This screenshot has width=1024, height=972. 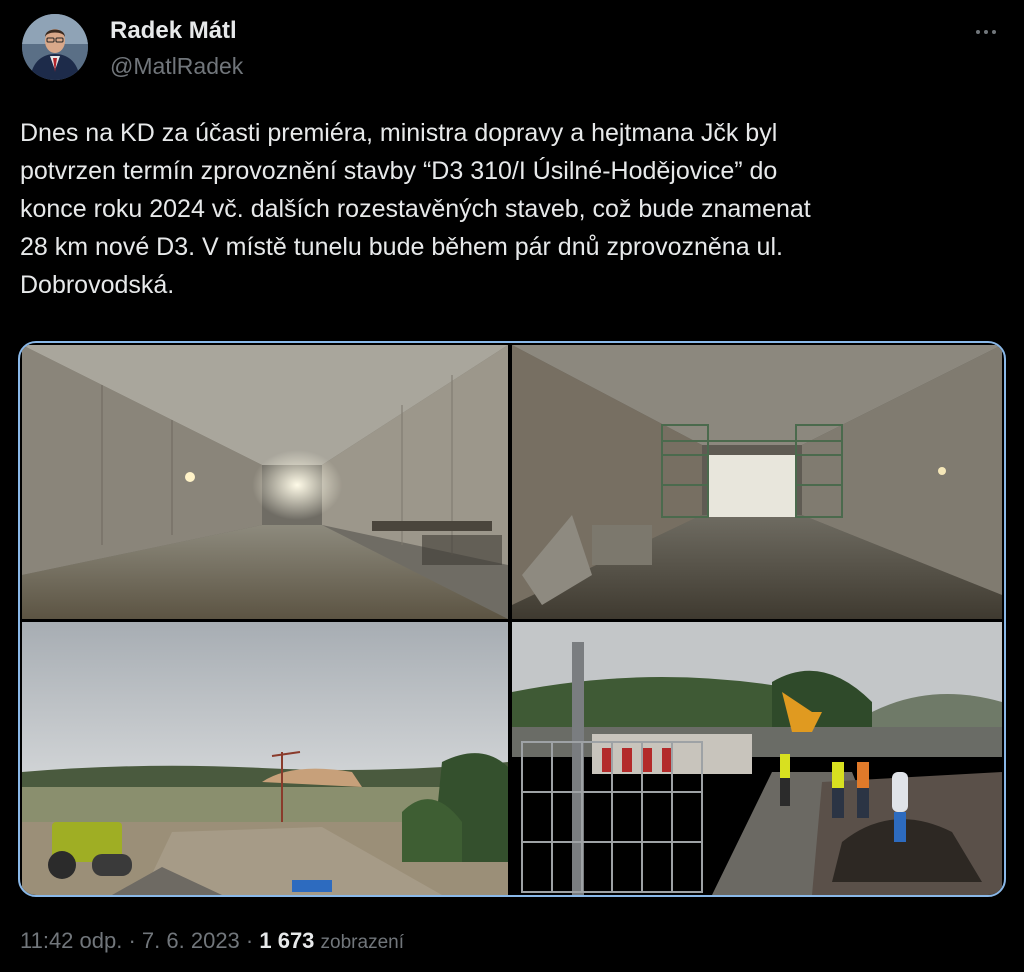 I want to click on photo-construction-site-landscape, so click(x=265, y=758).